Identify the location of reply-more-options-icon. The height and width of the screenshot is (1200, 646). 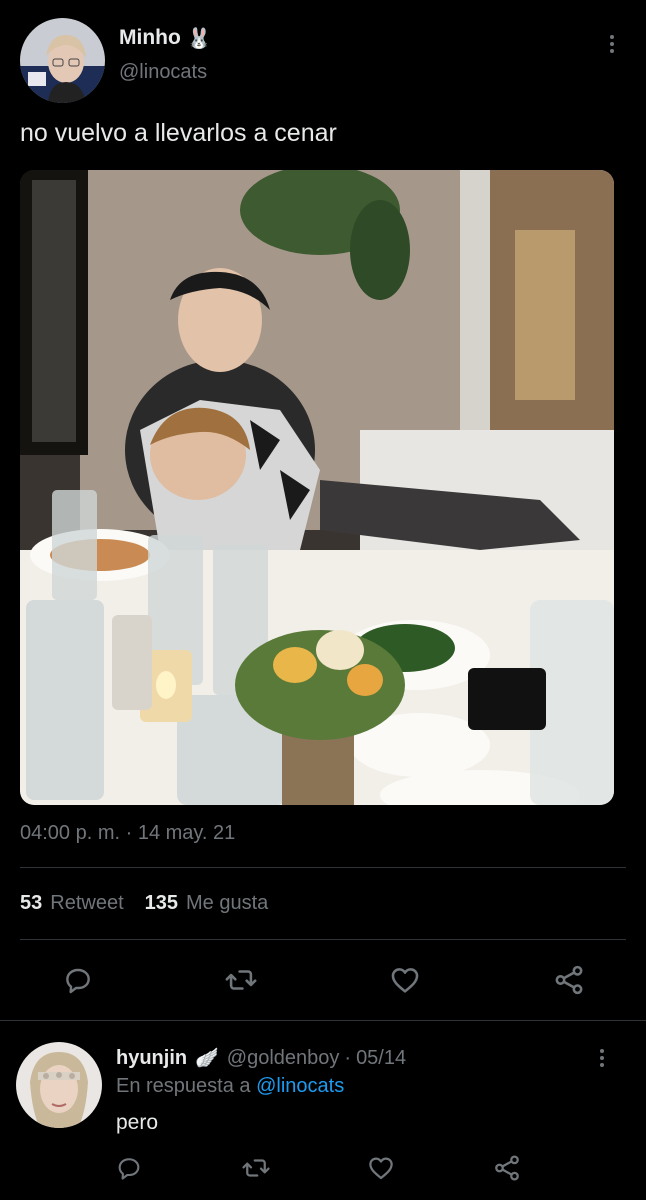
(602, 1058).